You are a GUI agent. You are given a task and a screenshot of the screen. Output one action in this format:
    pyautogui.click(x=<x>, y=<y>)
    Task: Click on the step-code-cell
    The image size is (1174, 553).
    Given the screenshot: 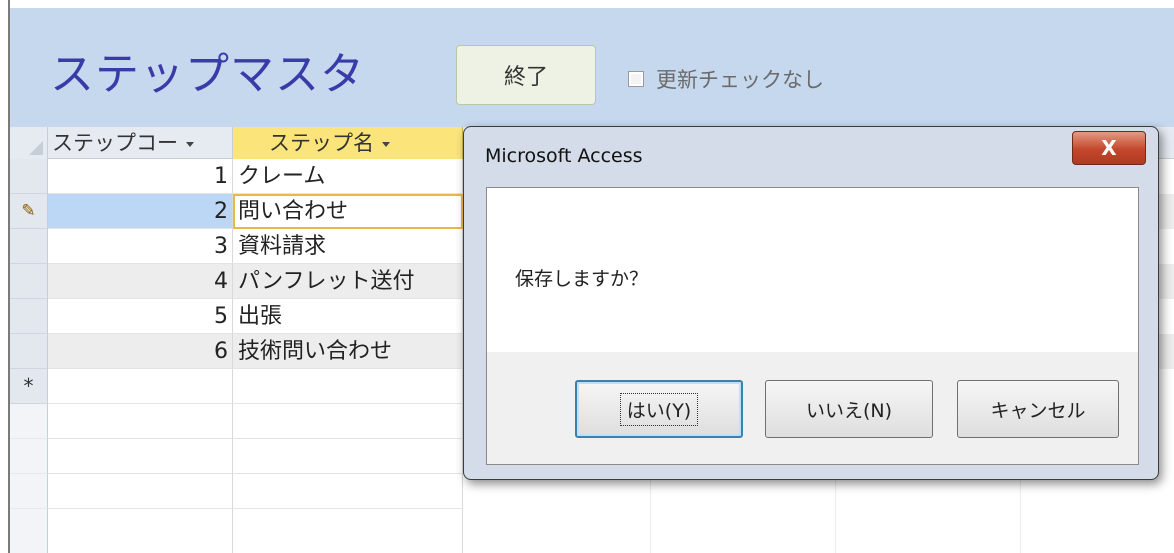 What is the action you would take?
    pyautogui.click(x=140, y=386)
    